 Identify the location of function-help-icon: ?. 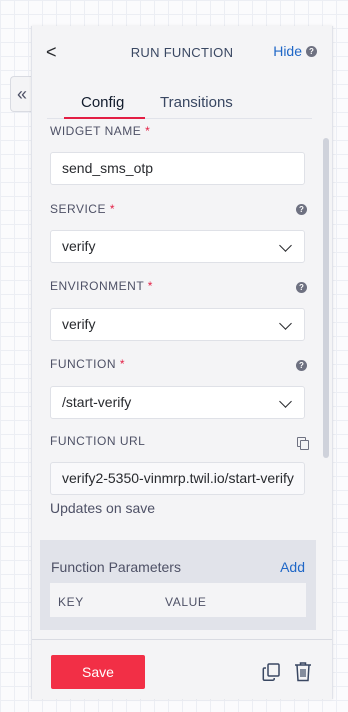
(301, 365).